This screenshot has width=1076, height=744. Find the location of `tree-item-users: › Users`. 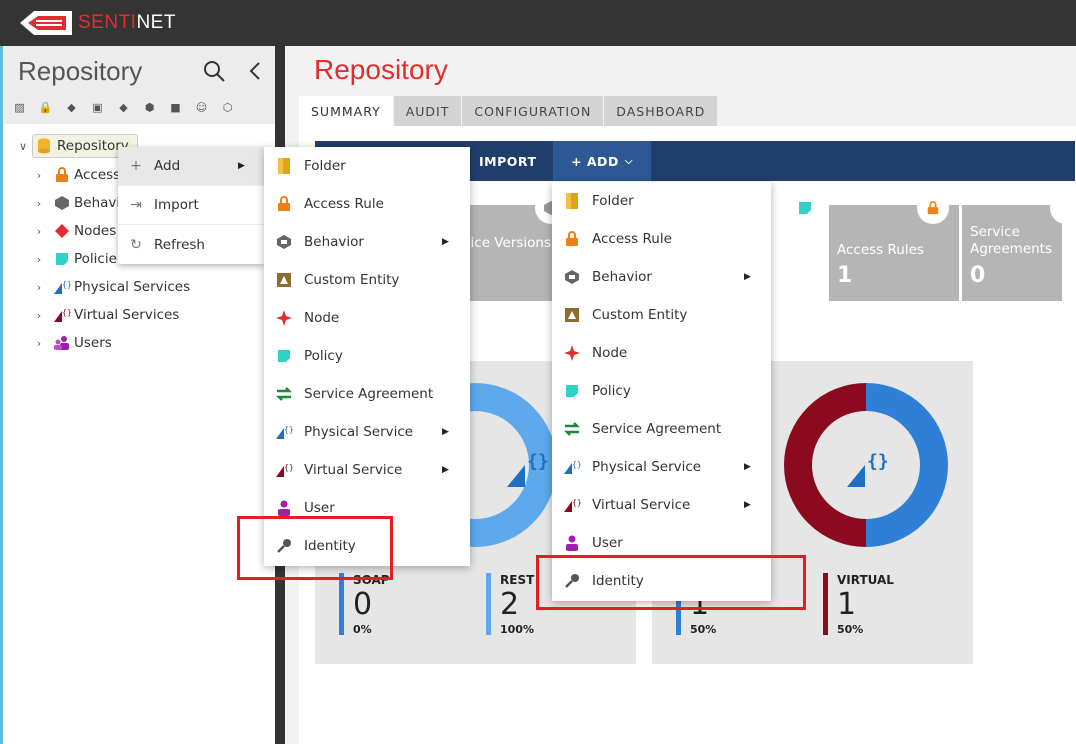

tree-item-users: › Users is located at coordinates (73, 343).